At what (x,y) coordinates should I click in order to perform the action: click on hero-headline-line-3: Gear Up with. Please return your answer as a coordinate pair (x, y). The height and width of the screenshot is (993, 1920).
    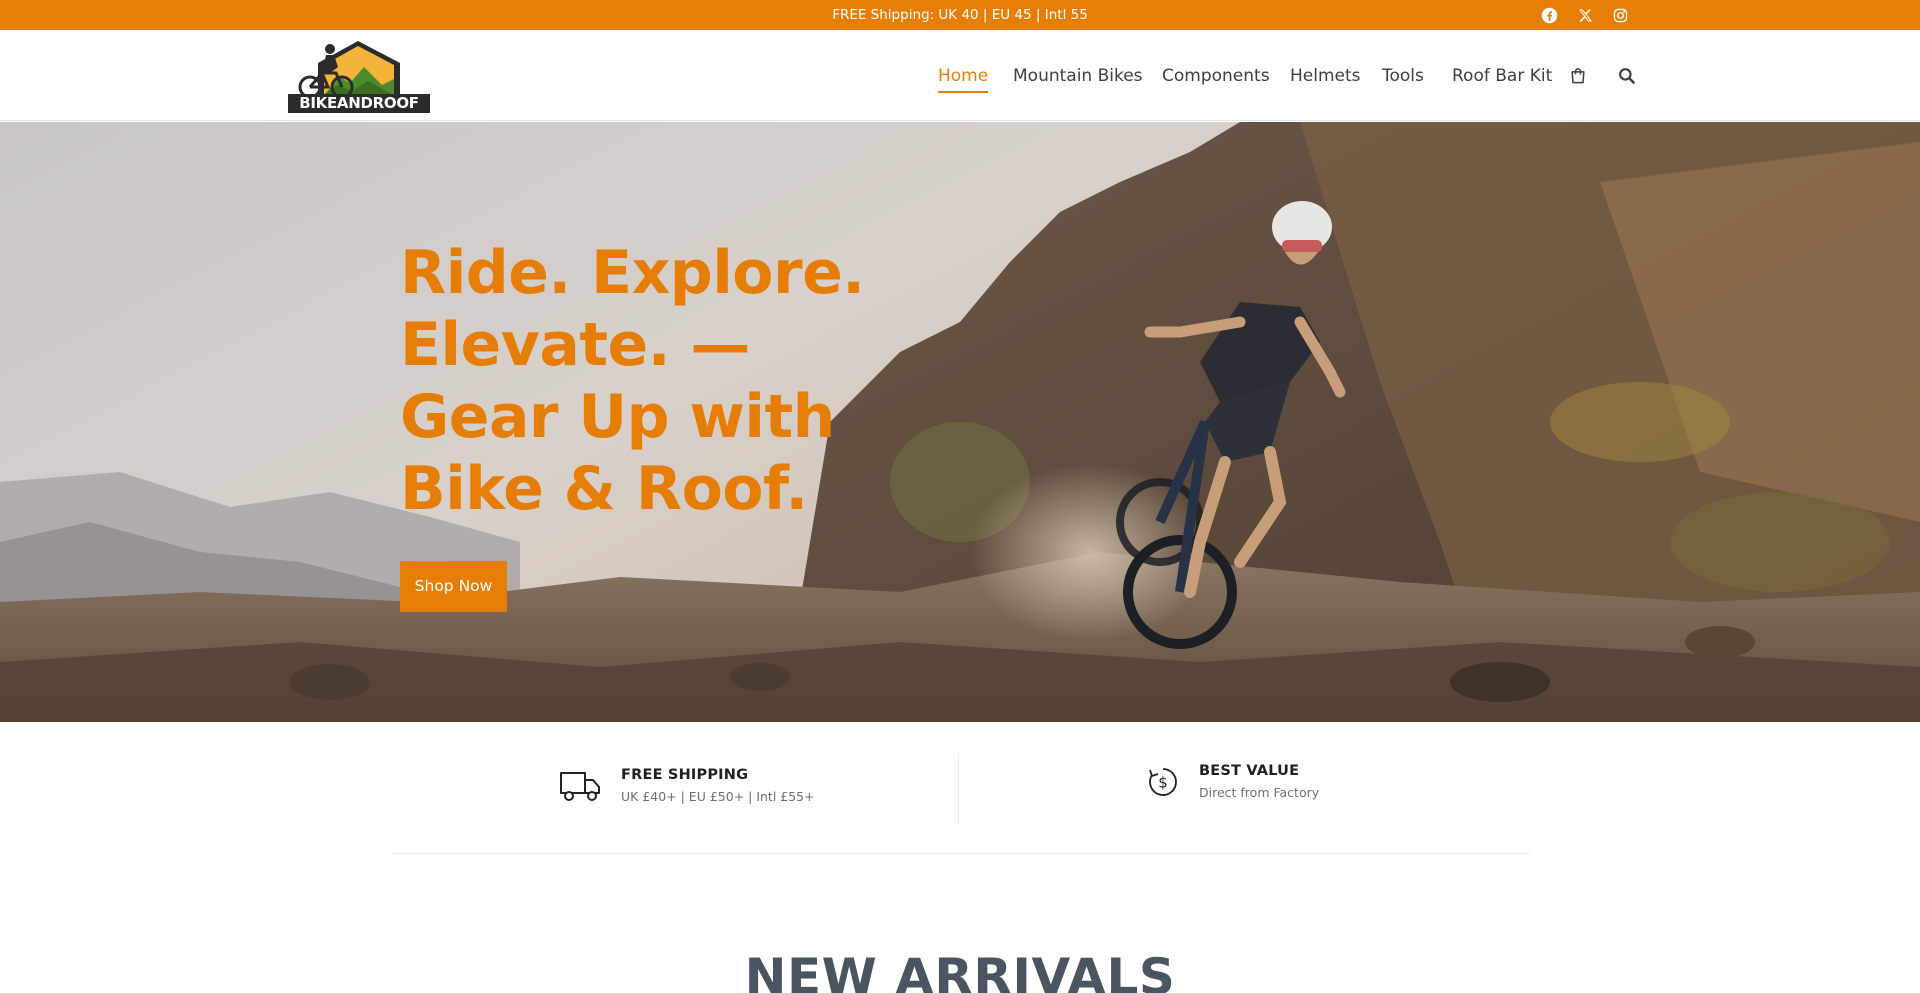
    Looking at the image, I should click on (617, 417).